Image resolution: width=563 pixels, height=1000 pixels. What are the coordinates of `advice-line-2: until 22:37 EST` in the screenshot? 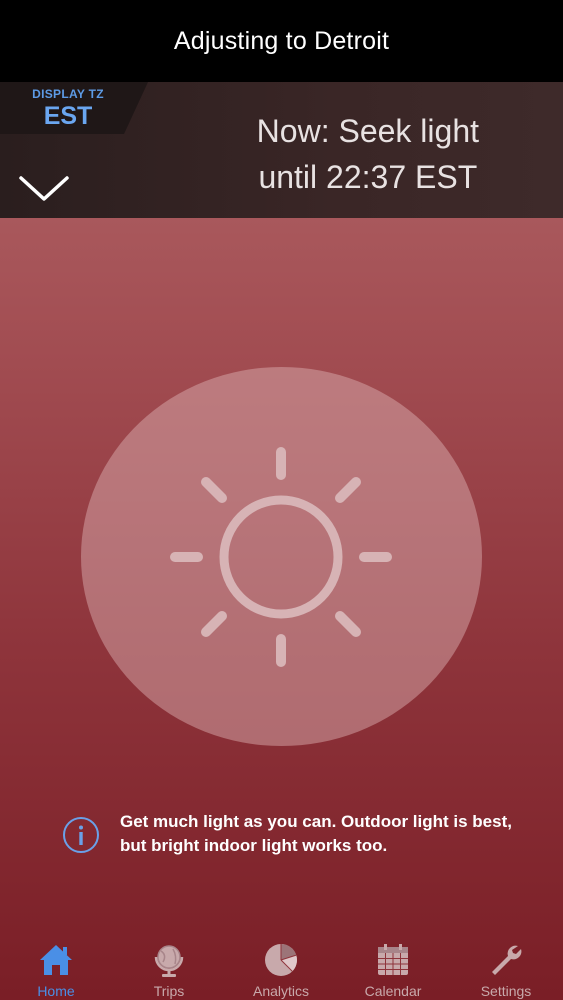 It's located at (368, 177).